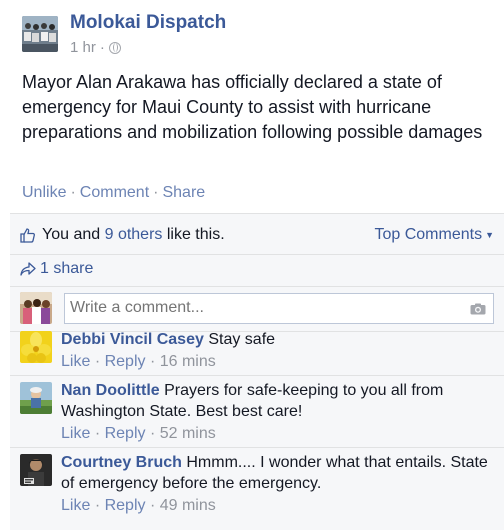 This screenshot has height=530, width=504. I want to click on likes-summary: You and 9 others like this., so click(133, 235).